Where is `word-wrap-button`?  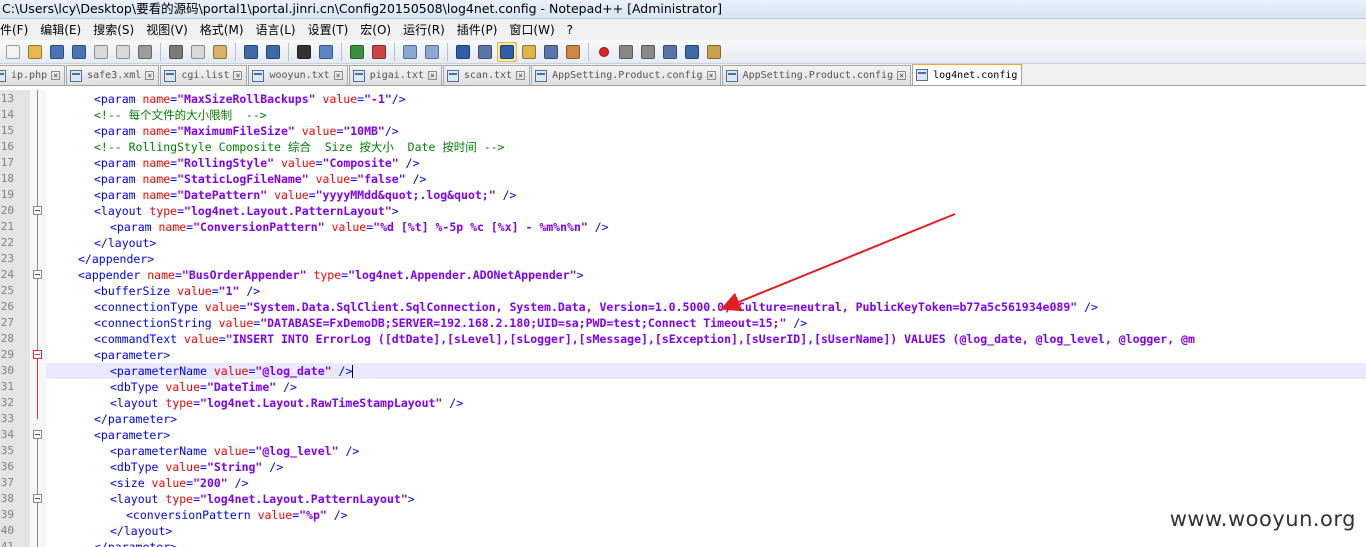
word-wrap-button is located at coordinates (463, 52).